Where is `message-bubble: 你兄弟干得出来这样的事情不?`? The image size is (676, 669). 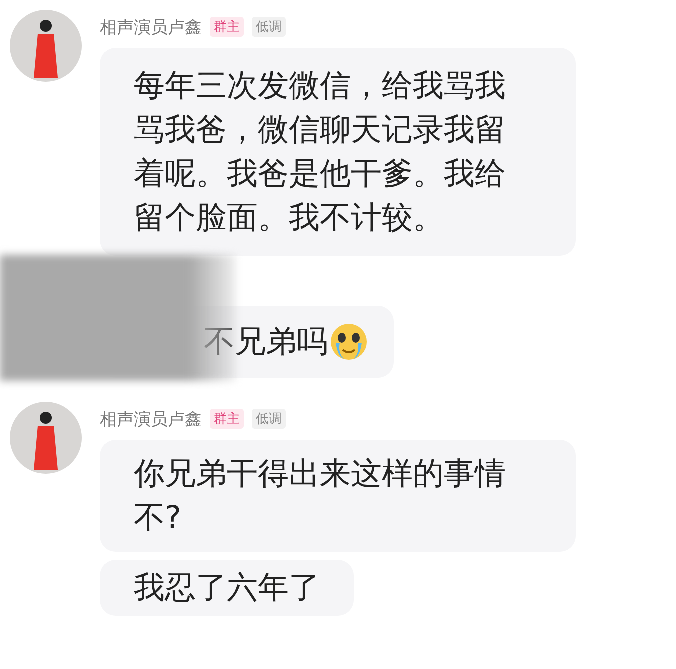
message-bubble: 你兄弟干得出来这样的事情不? is located at coordinates (338, 496).